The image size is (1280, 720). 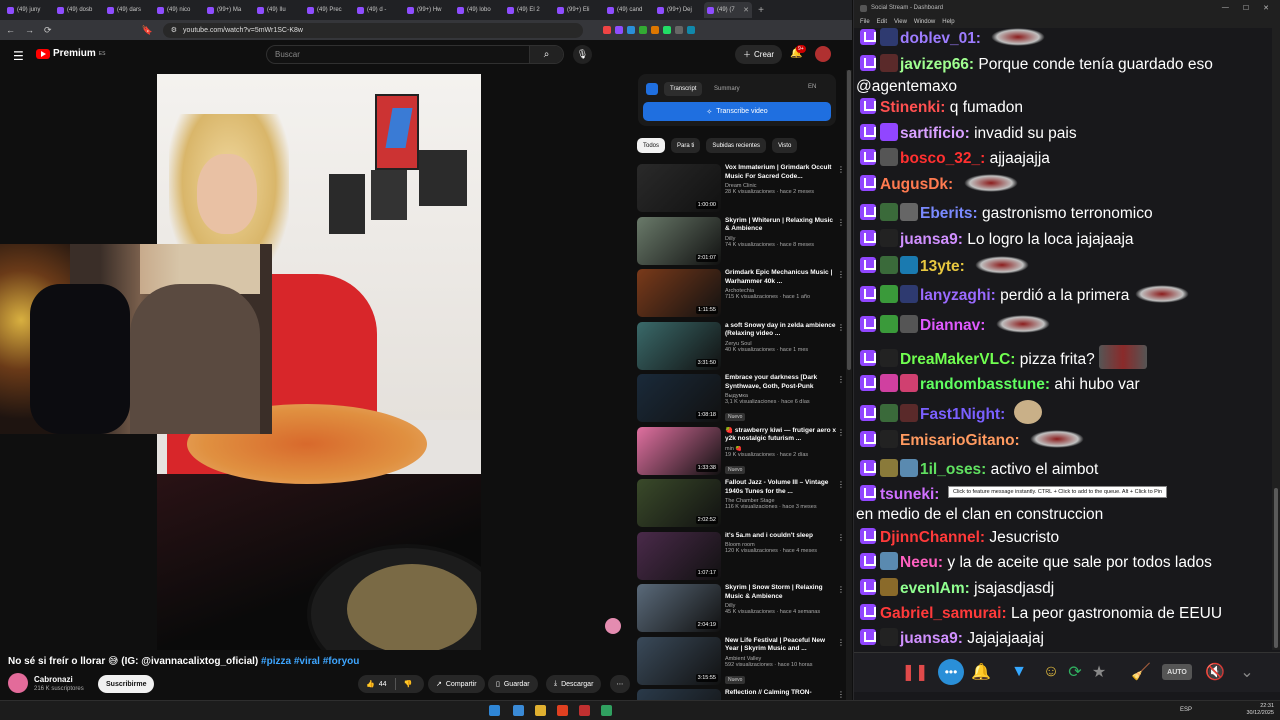 I want to click on youtube-logo: Premium ES, so click(x=70, y=53).